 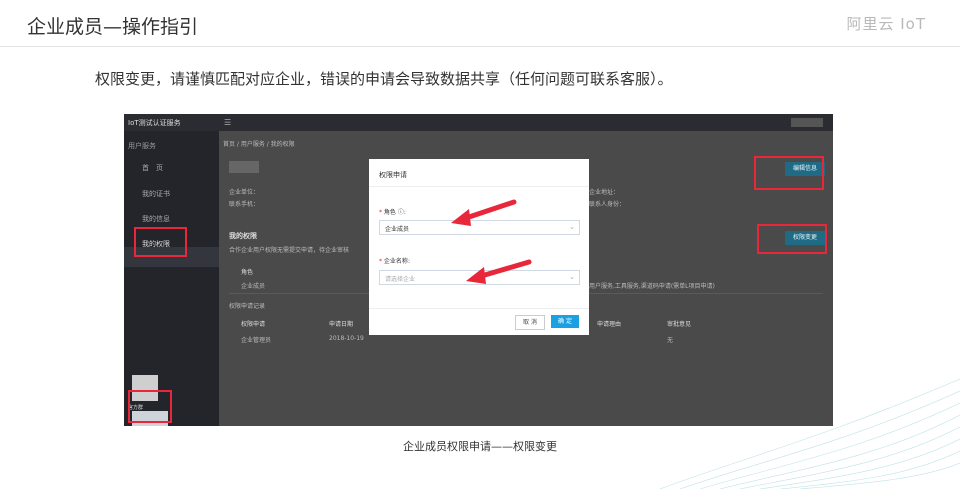 I want to click on record-title: 权限申请记录, so click(x=247, y=306).